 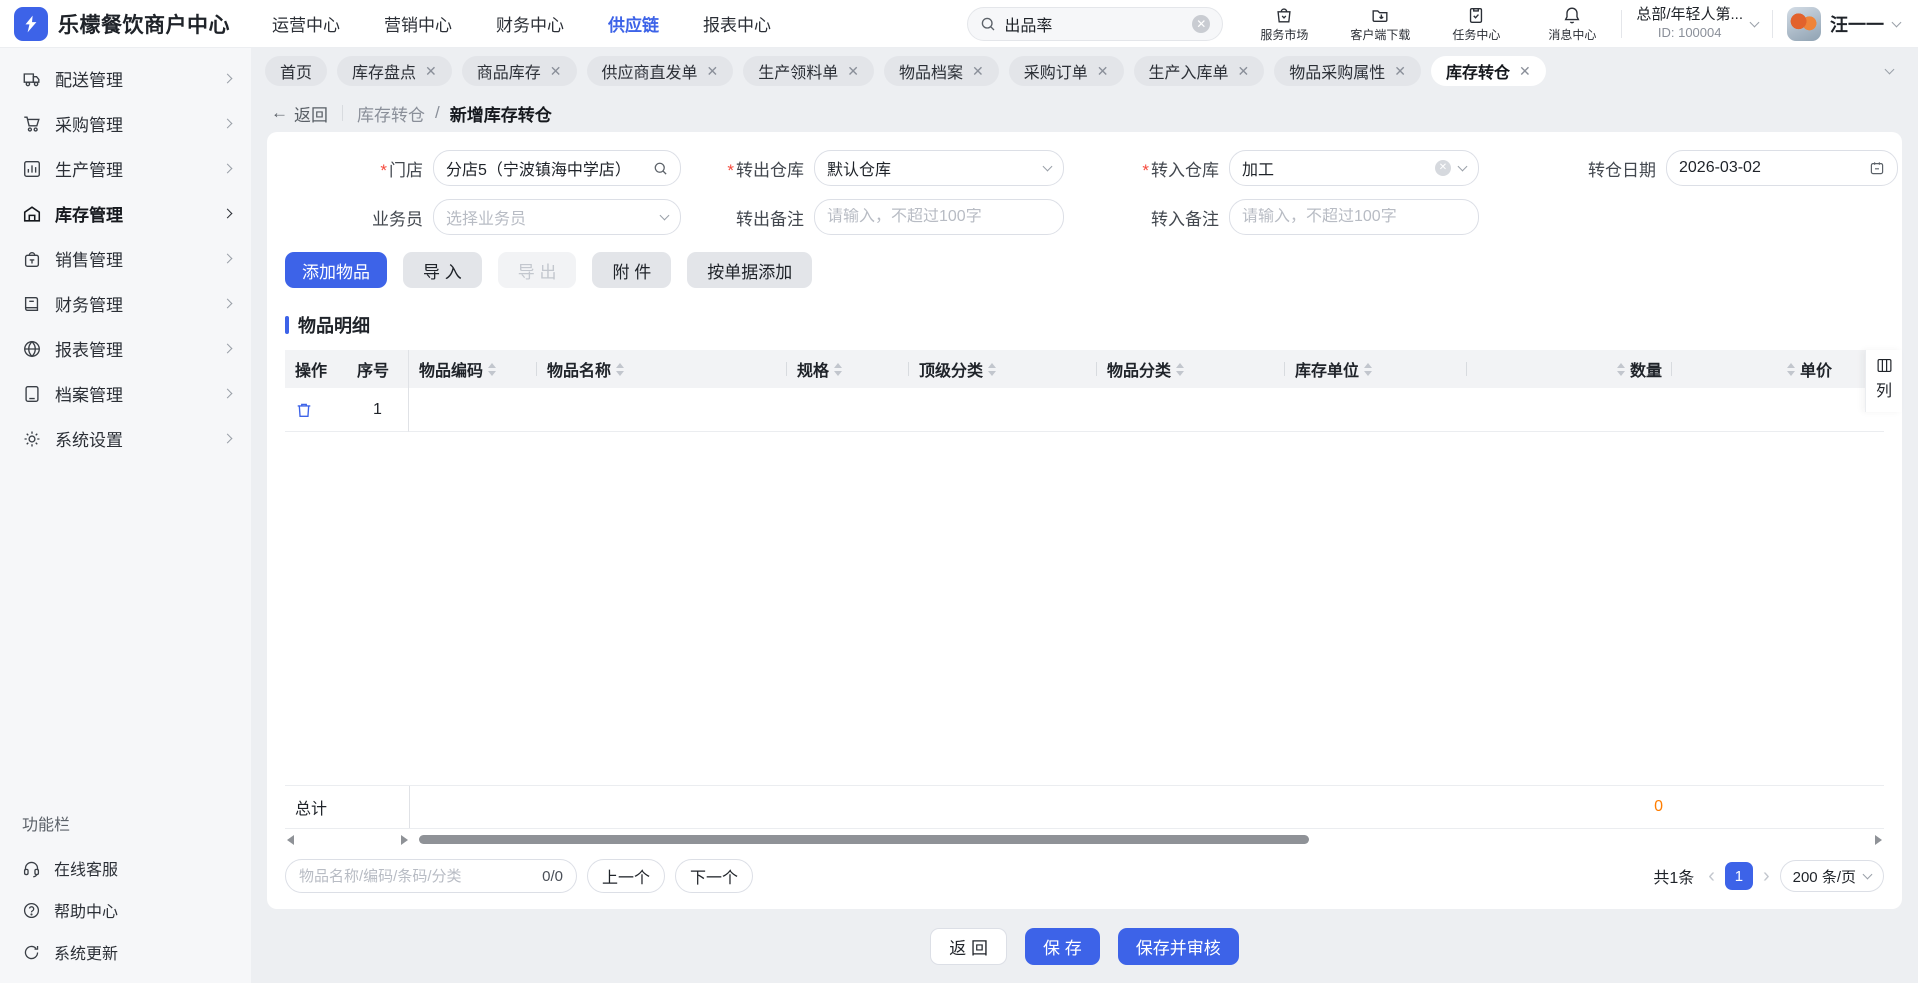 What do you see at coordinates (1348, 71) in the screenshot?
I see `tab-item-purchase-attr: 物品采购属性 ✕` at bounding box center [1348, 71].